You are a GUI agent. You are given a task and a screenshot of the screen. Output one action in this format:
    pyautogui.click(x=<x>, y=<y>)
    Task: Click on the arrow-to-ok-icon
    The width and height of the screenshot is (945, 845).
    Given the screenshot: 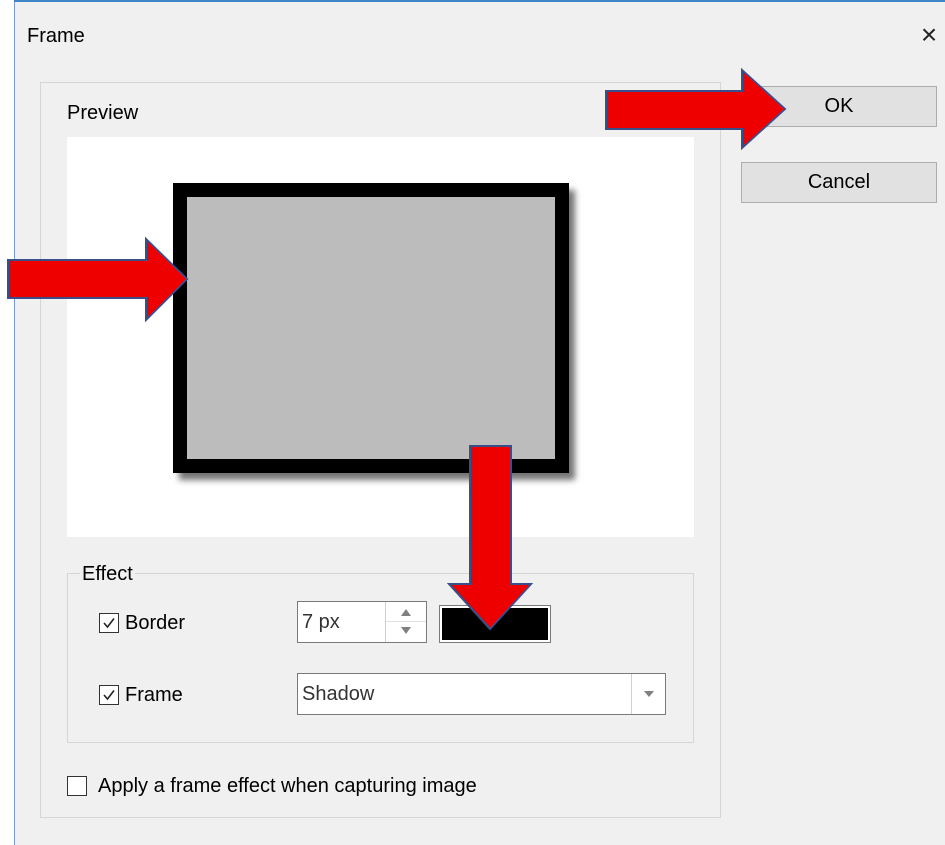 What is the action you would take?
    pyautogui.click(x=696, y=109)
    